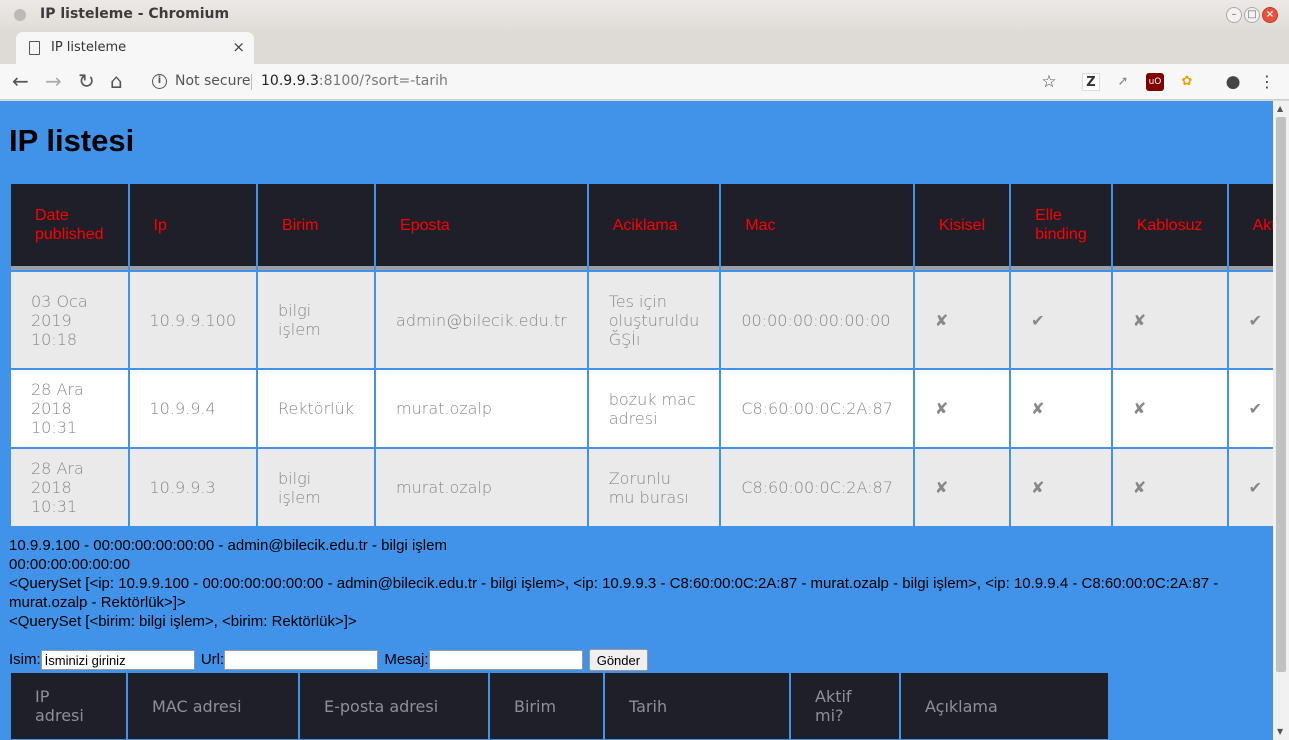 The width and height of the screenshot is (1289, 740). Describe the element at coordinates (301, 660) in the screenshot. I see `url-input` at that location.